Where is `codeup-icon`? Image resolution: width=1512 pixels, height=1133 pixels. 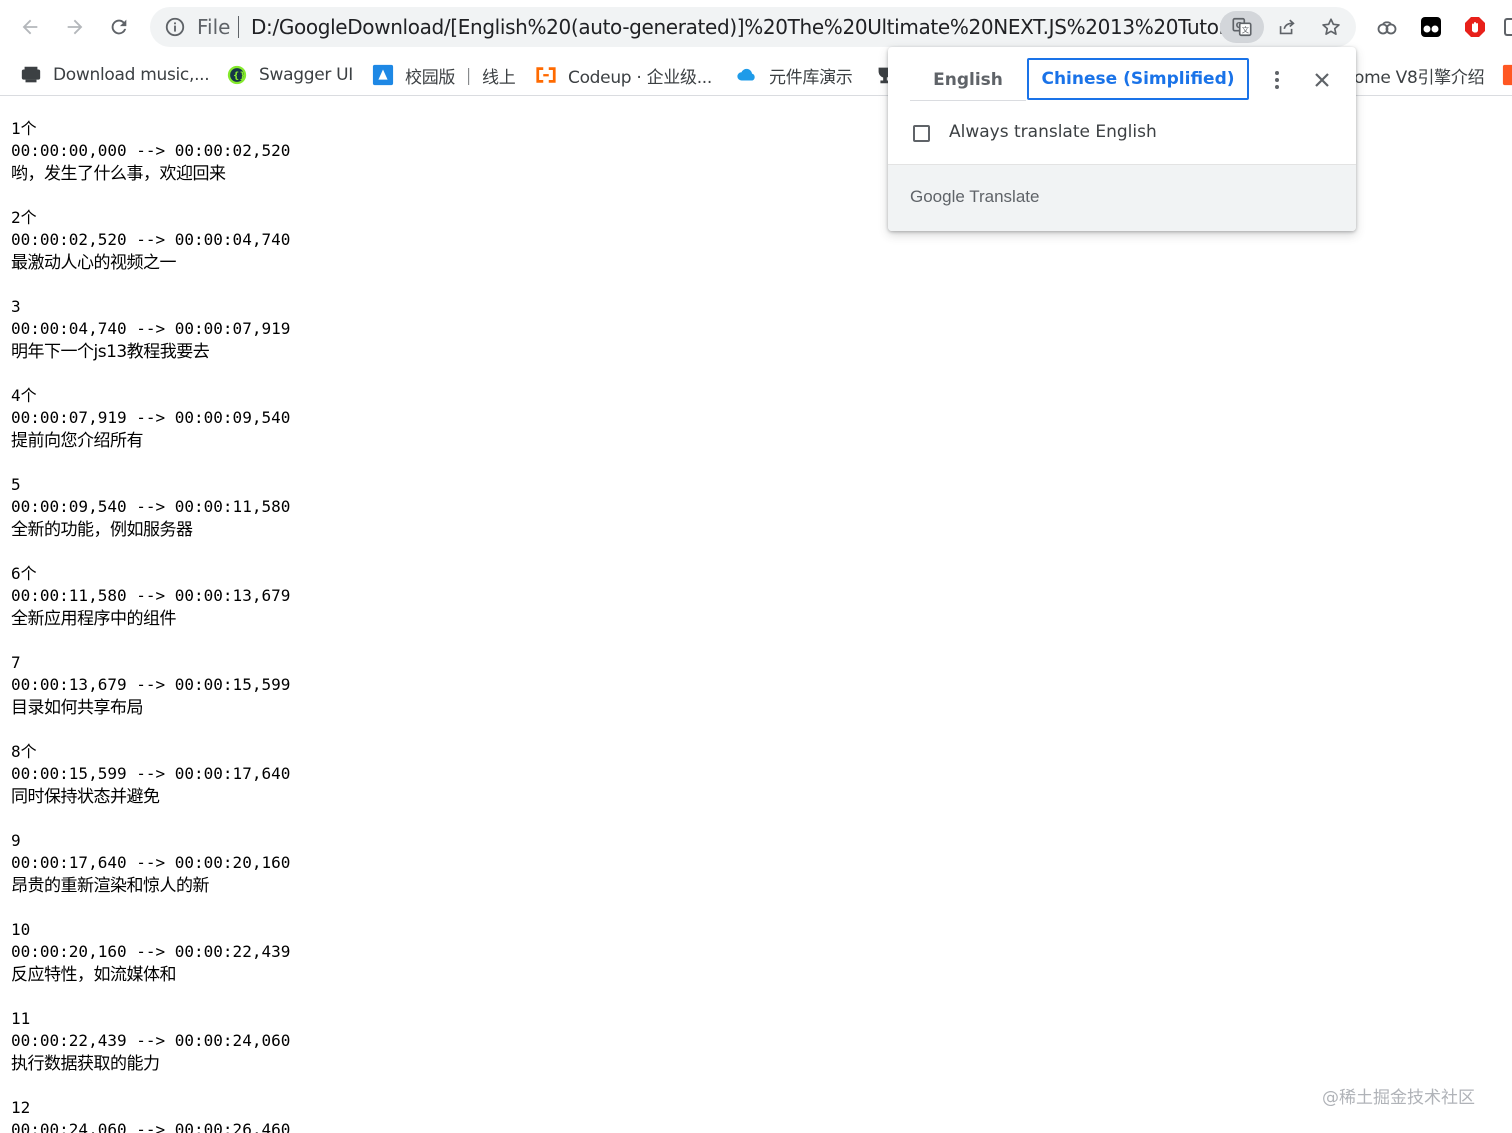
codeup-icon is located at coordinates (546, 75).